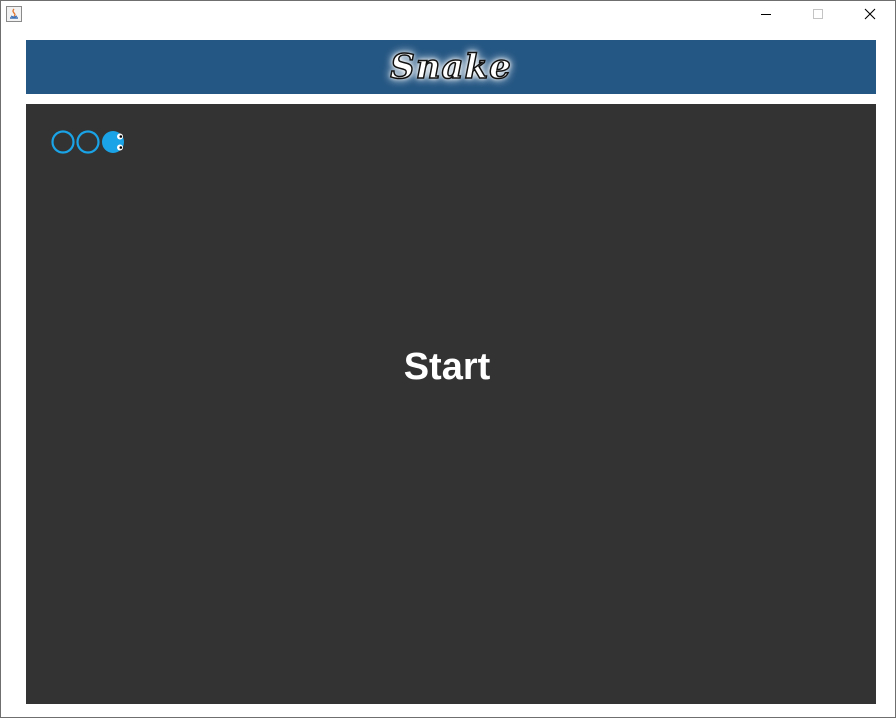 Image resolution: width=896 pixels, height=718 pixels. What do you see at coordinates (14, 14) in the screenshot?
I see `java-app-icon` at bounding box center [14, 14].